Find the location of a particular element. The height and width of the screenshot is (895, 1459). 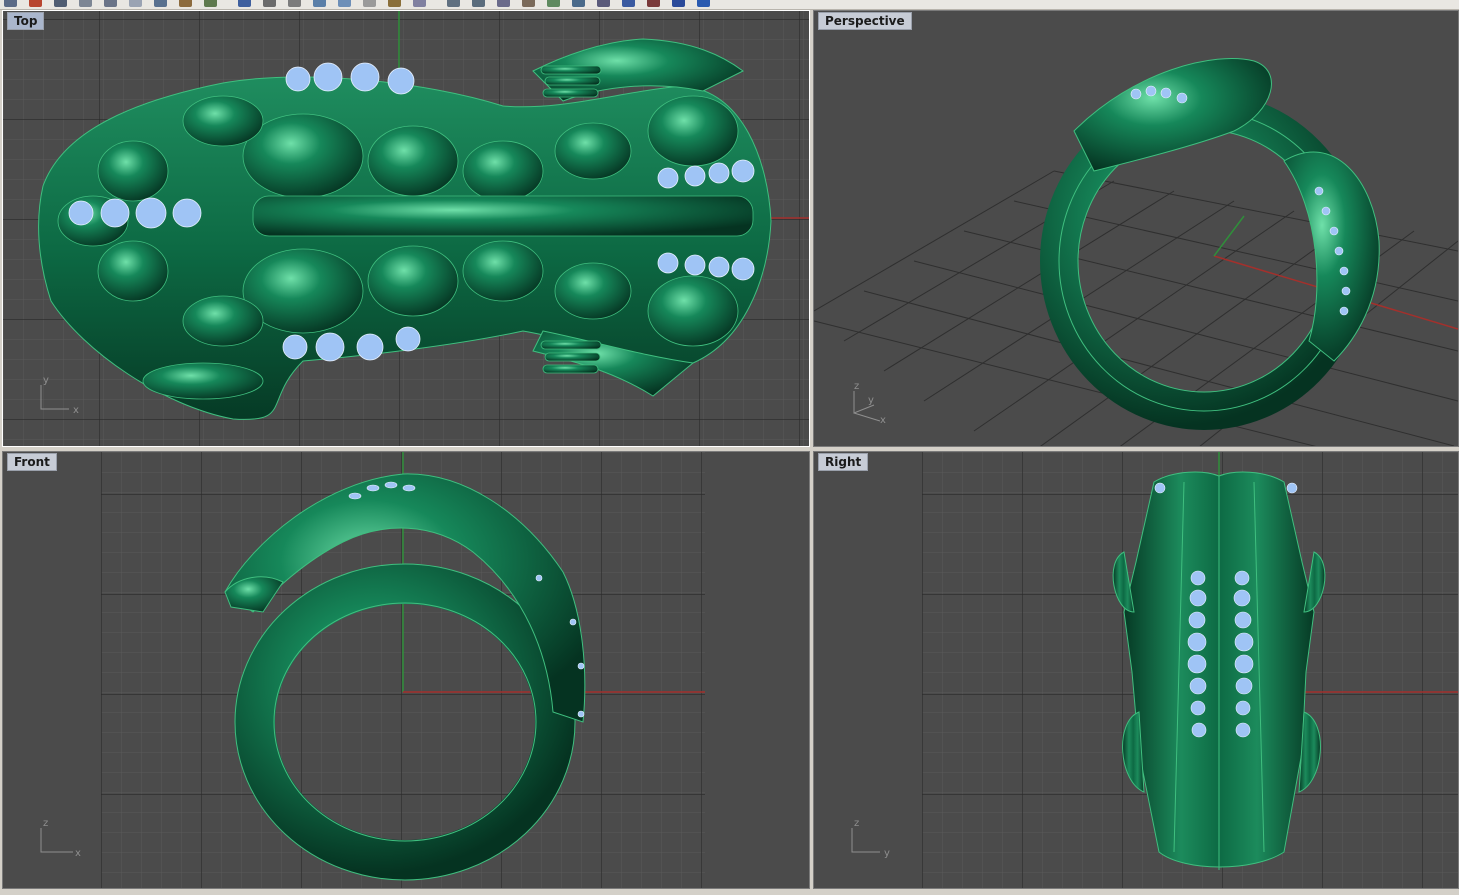

axis-label-v: y is located at coordinates (46, 380).